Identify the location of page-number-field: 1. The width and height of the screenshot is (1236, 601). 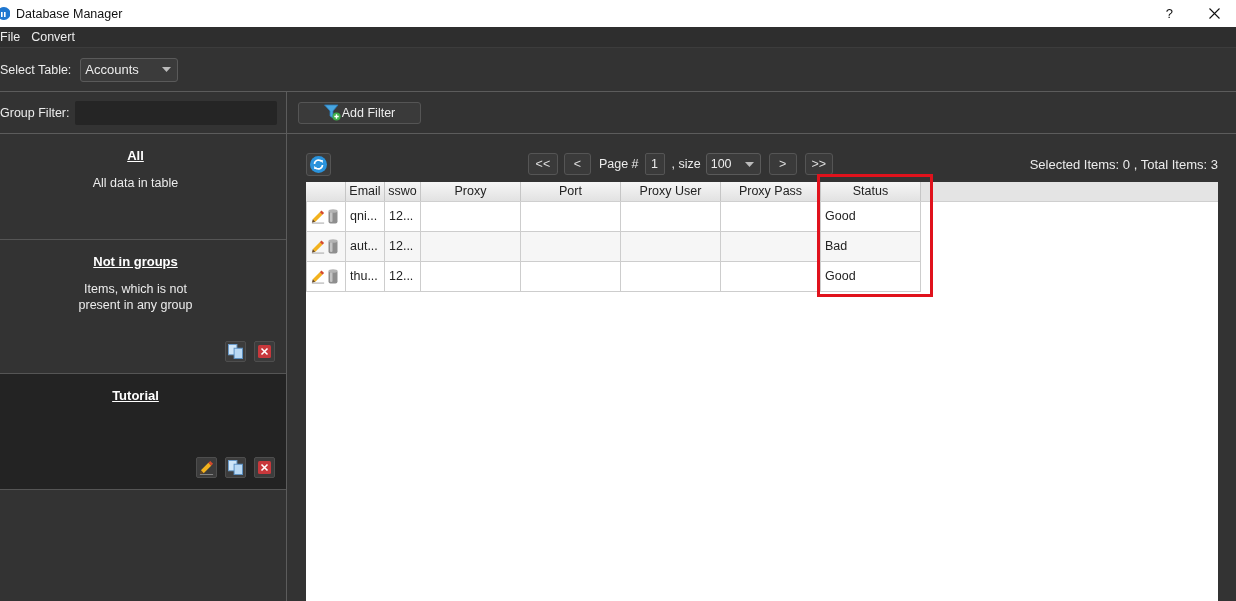
(654, 164).